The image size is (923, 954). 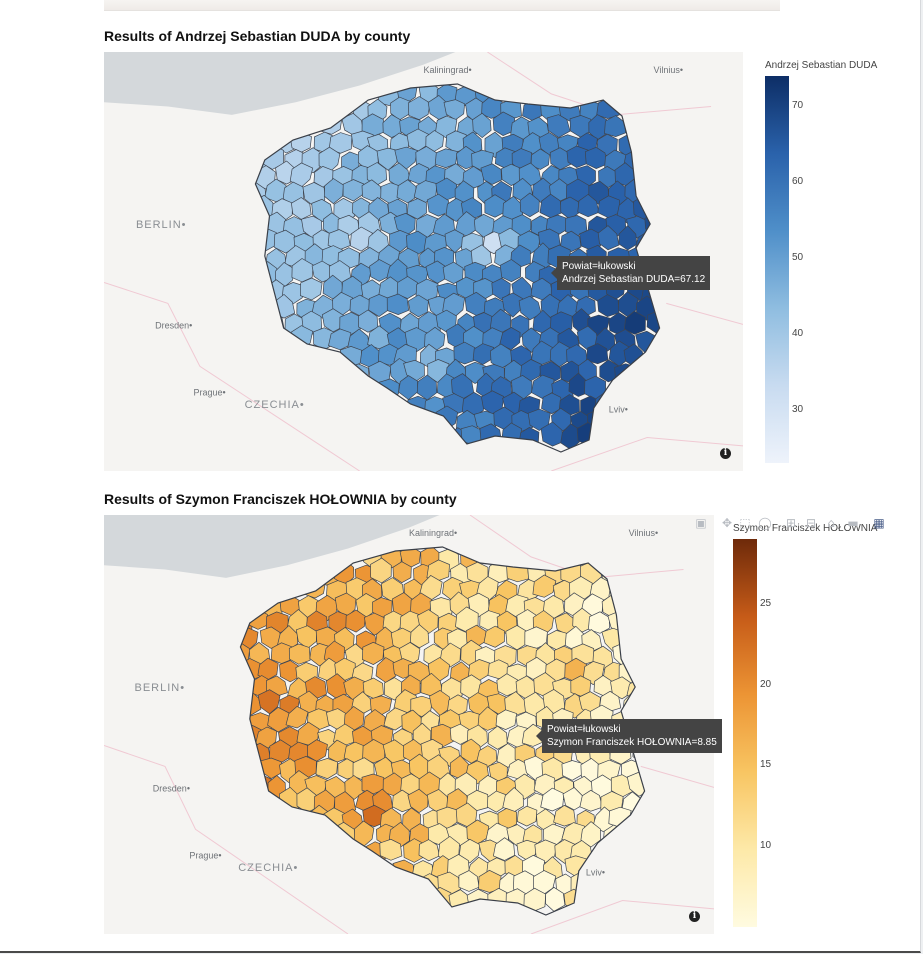 I want to click on plotly-logo-icon: ▦, so click(x=879, y=523).